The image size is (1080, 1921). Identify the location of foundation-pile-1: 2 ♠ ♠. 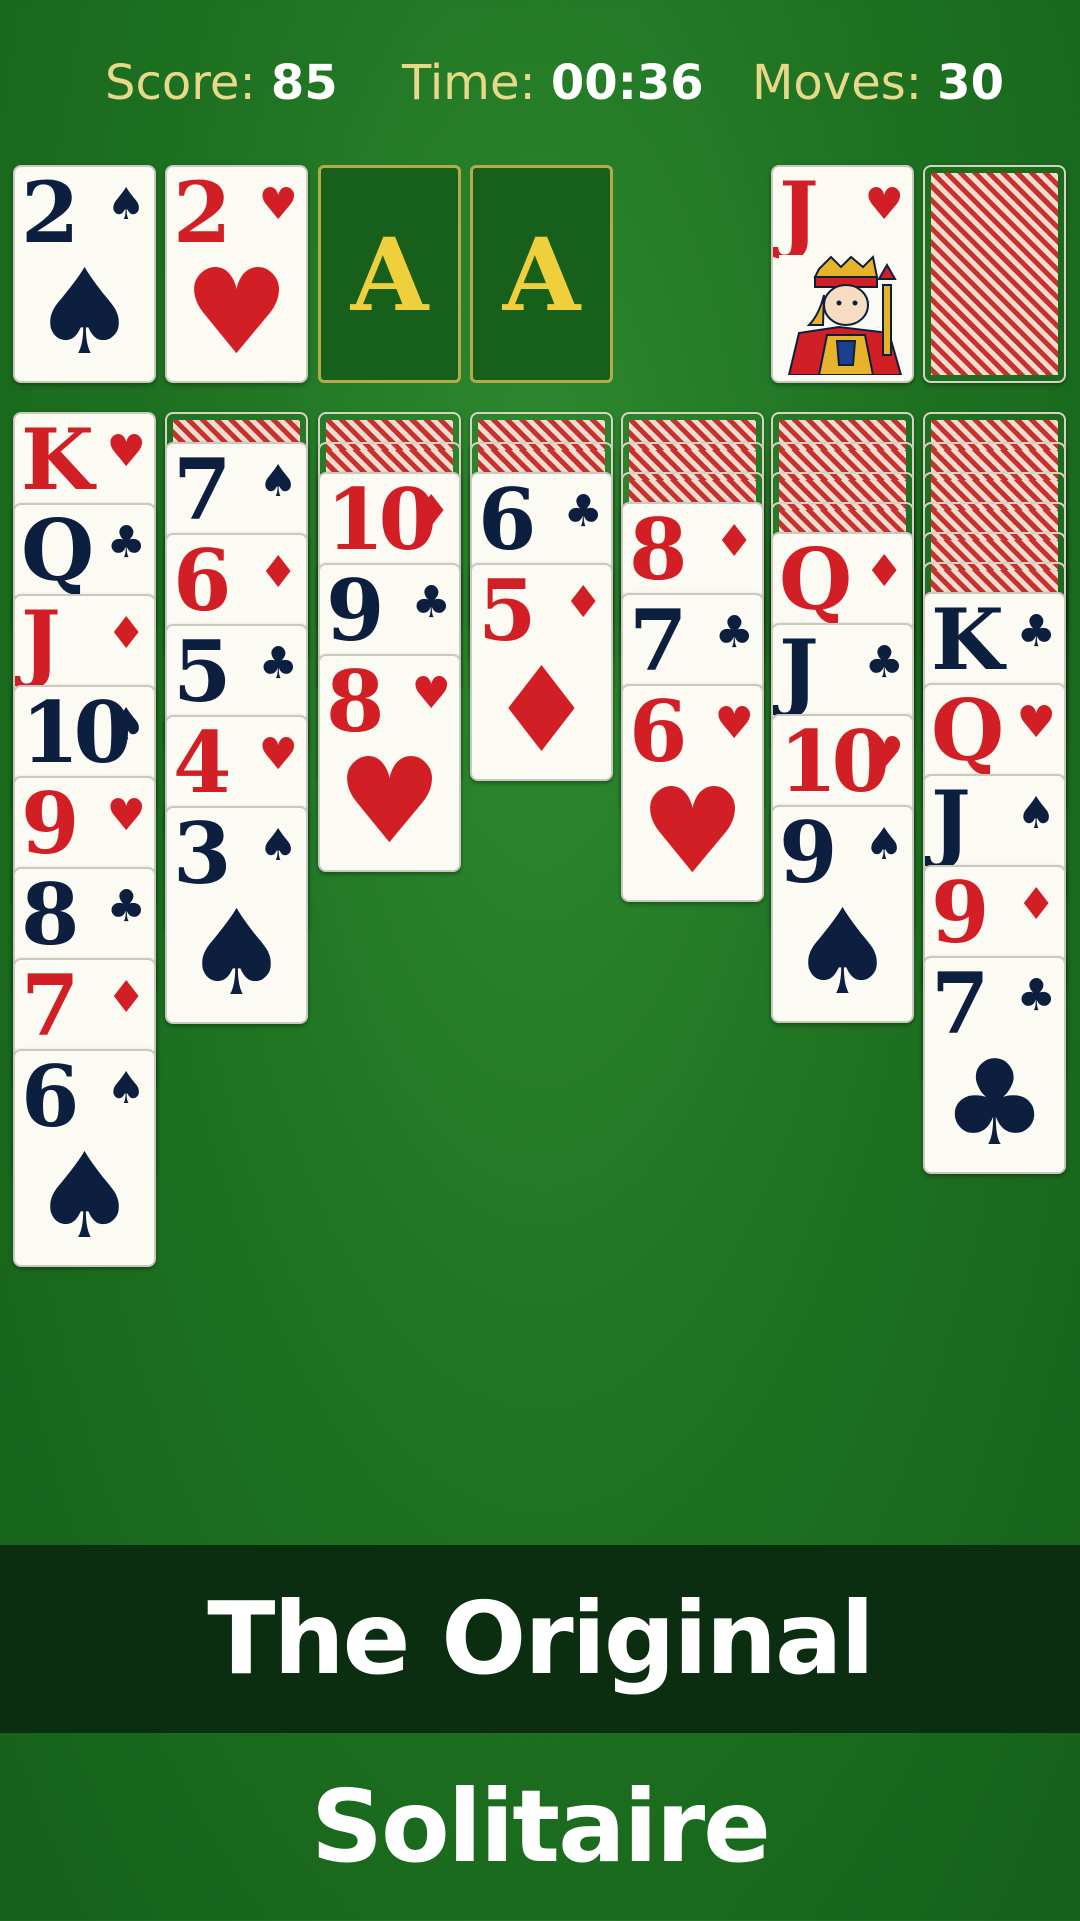
(84, 274).